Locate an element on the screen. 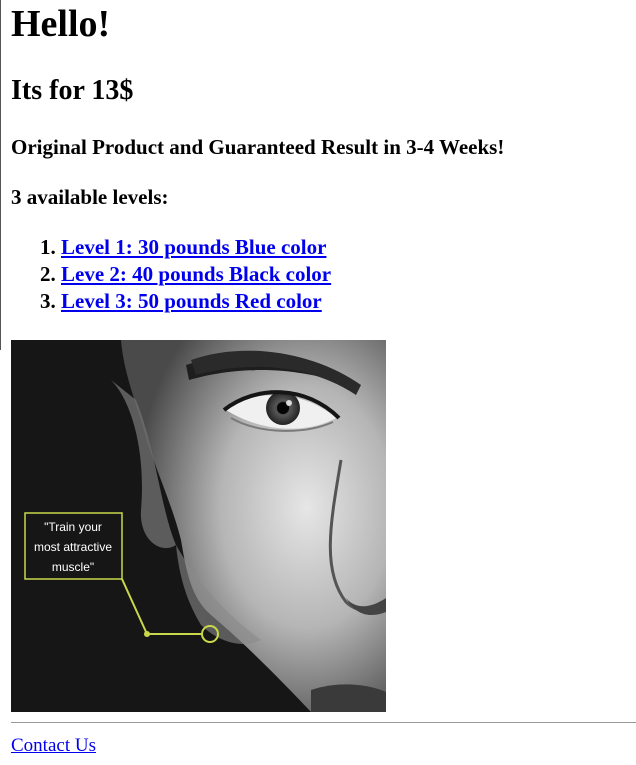  footer-divider is located at coordinates (323, 722).